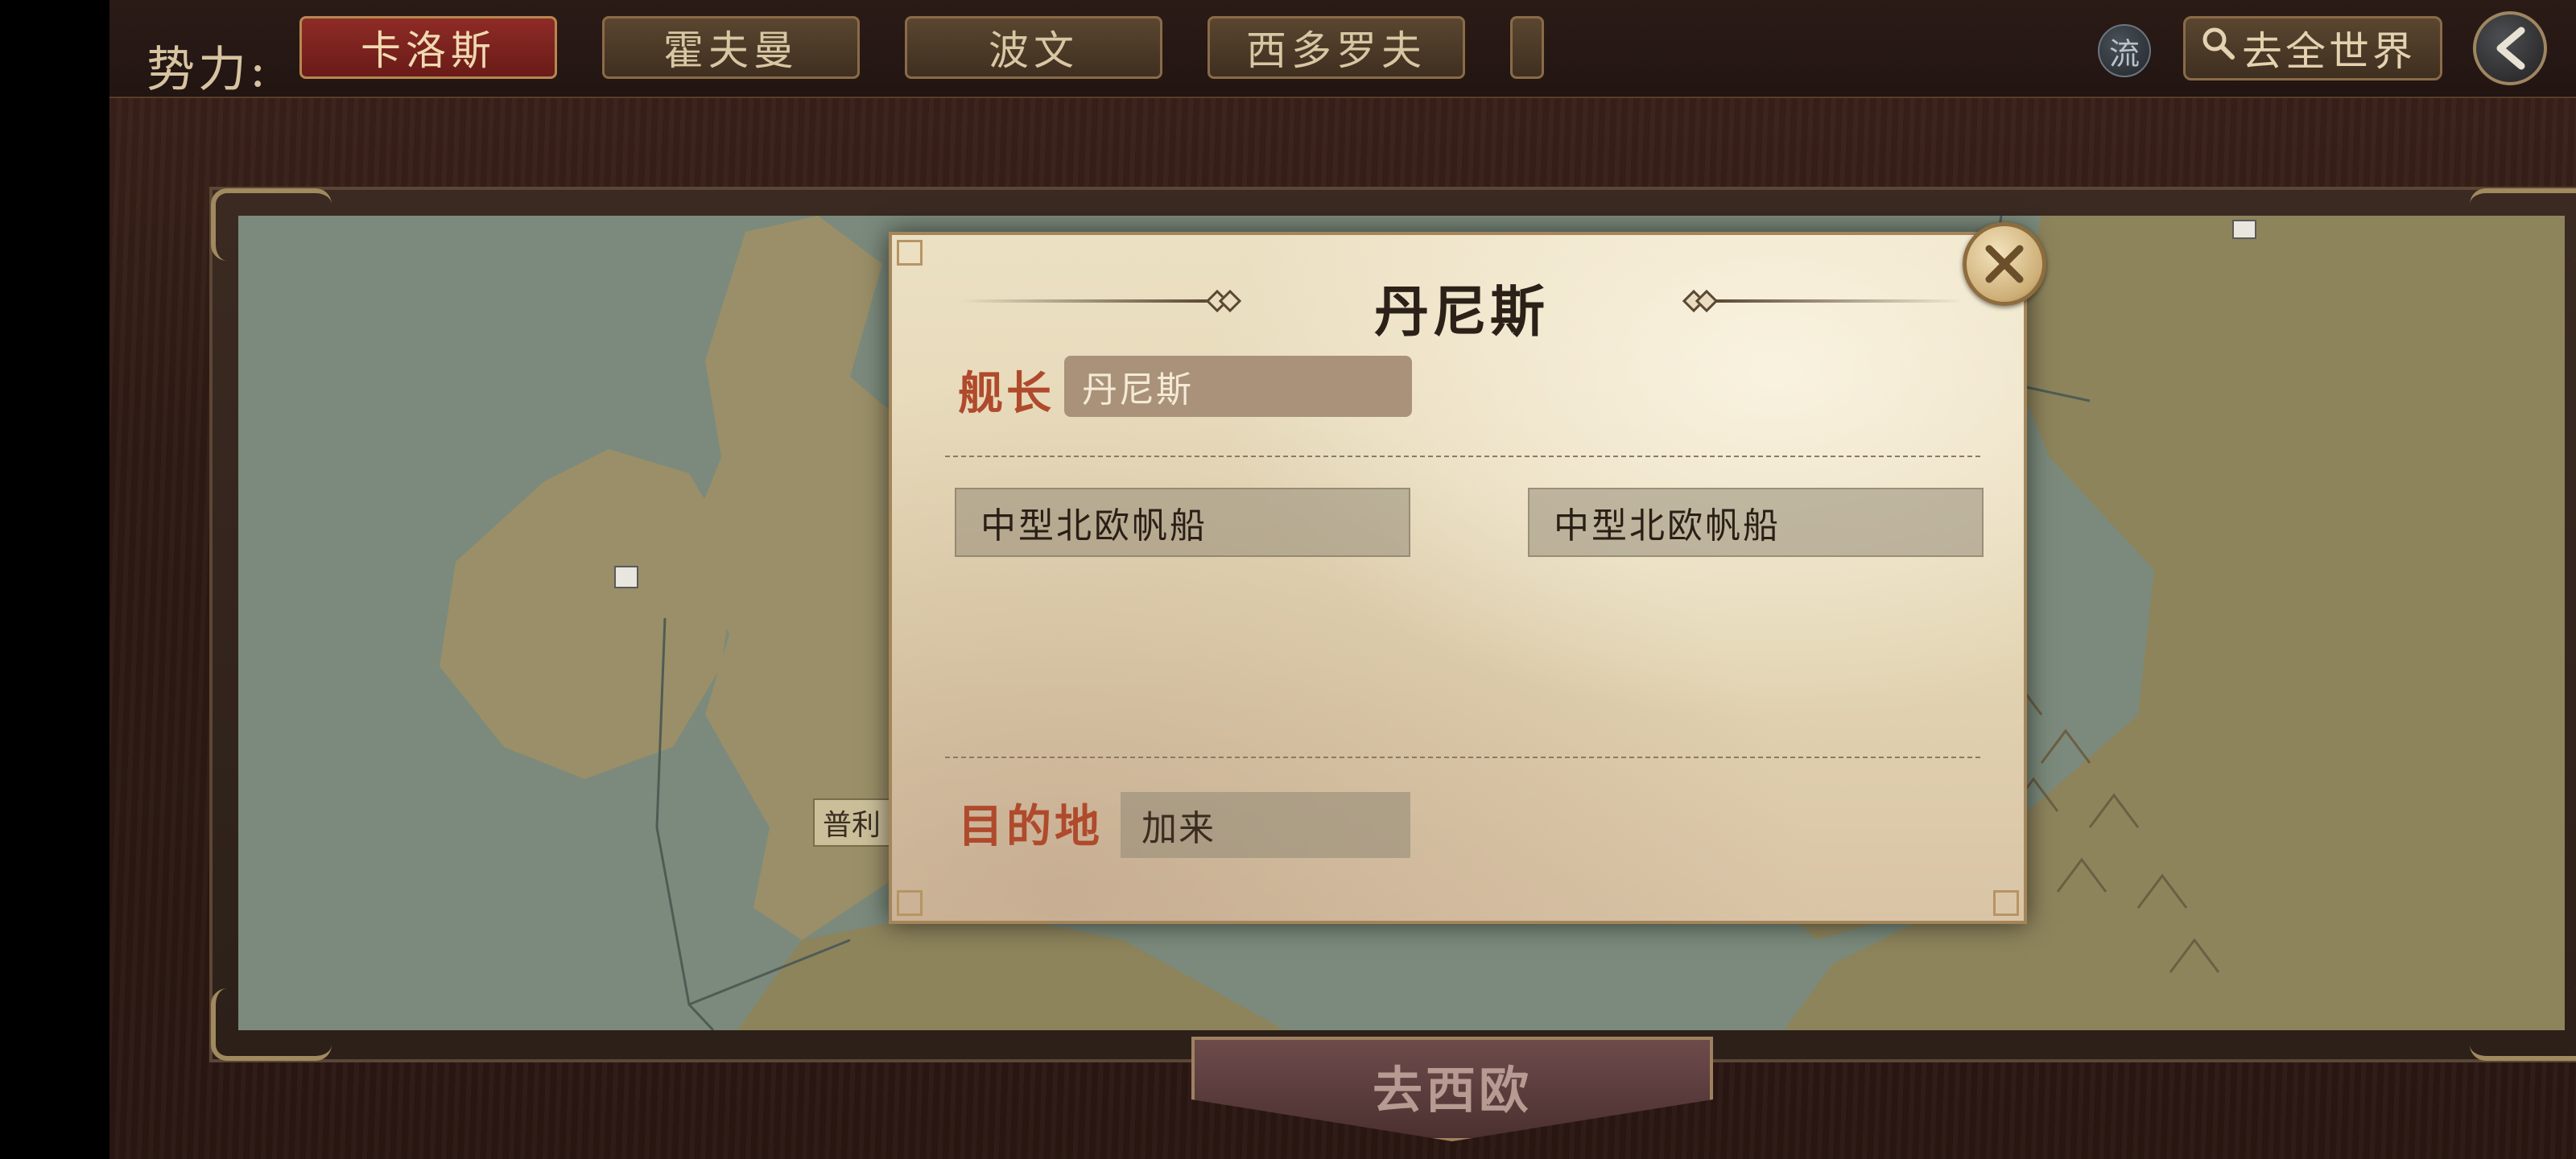  Describe the element at coordinates (208, 70) in the screenshot. I see `faction-label: 势力:` at that location.